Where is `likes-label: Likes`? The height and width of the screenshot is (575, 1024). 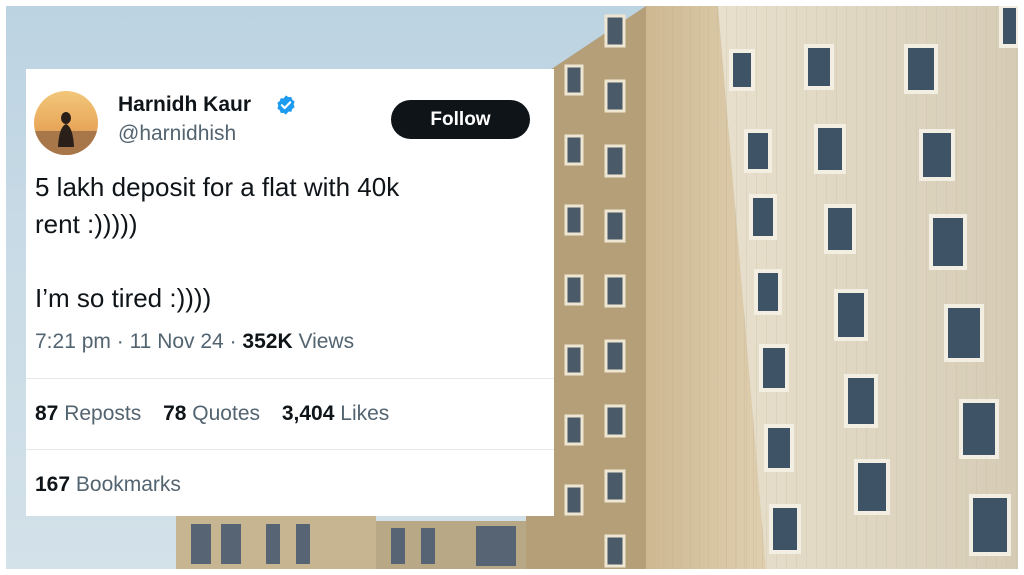 likes-label: Likes is located at coordinates (365, 413).